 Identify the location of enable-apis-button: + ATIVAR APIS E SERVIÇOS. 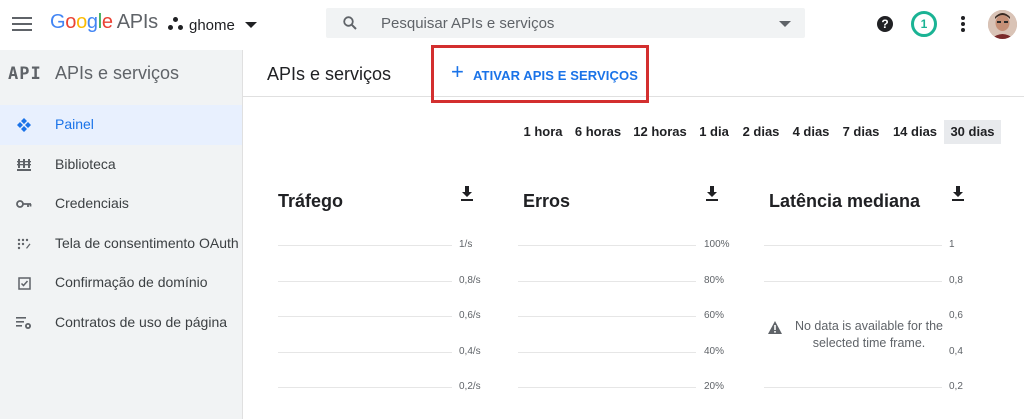
(540, 74).